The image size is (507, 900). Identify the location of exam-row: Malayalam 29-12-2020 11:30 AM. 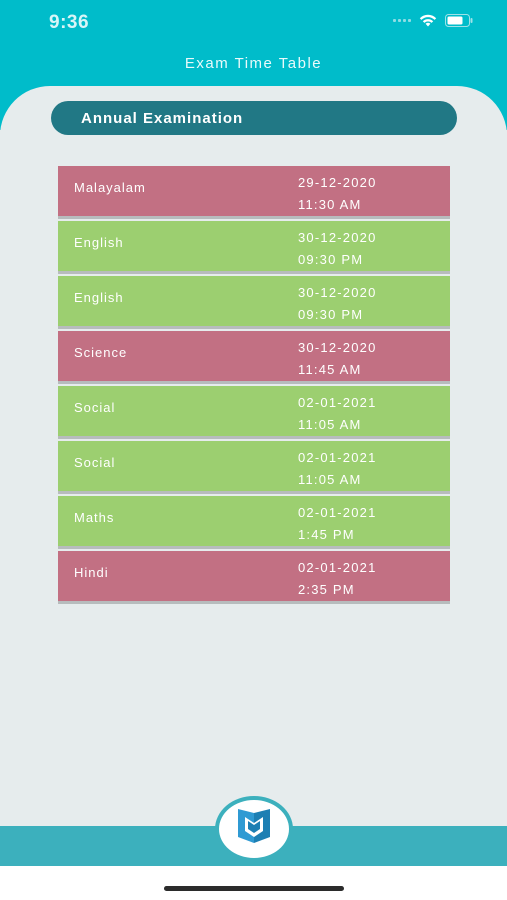
(254, 191).